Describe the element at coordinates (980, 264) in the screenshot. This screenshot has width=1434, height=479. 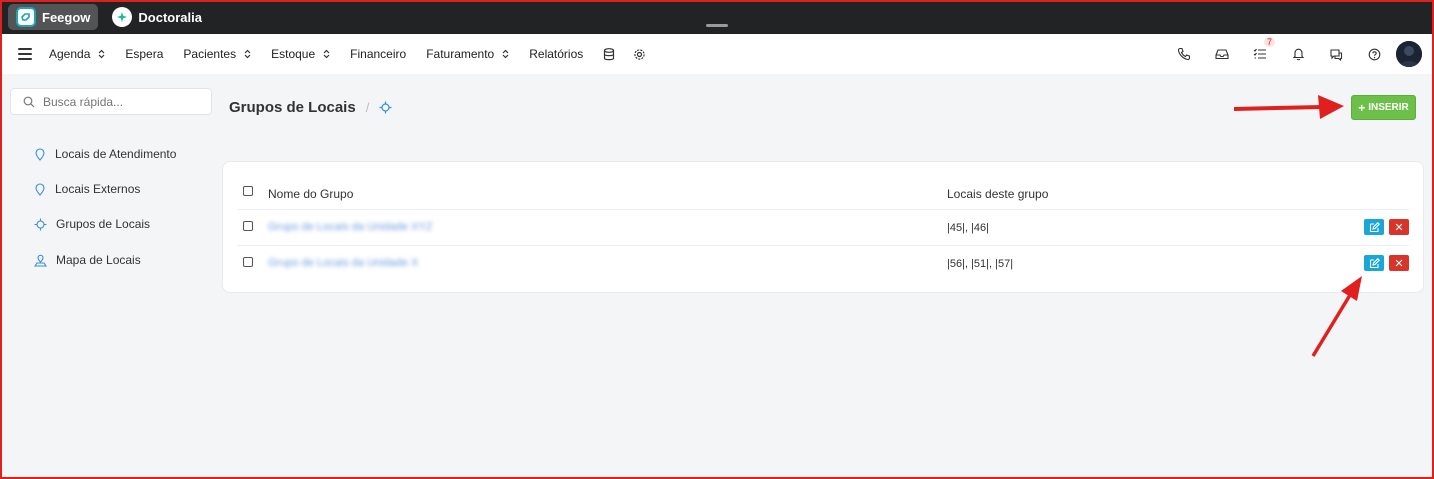
I see `group-locais-value: |56|, |51|, |57|` at that location.